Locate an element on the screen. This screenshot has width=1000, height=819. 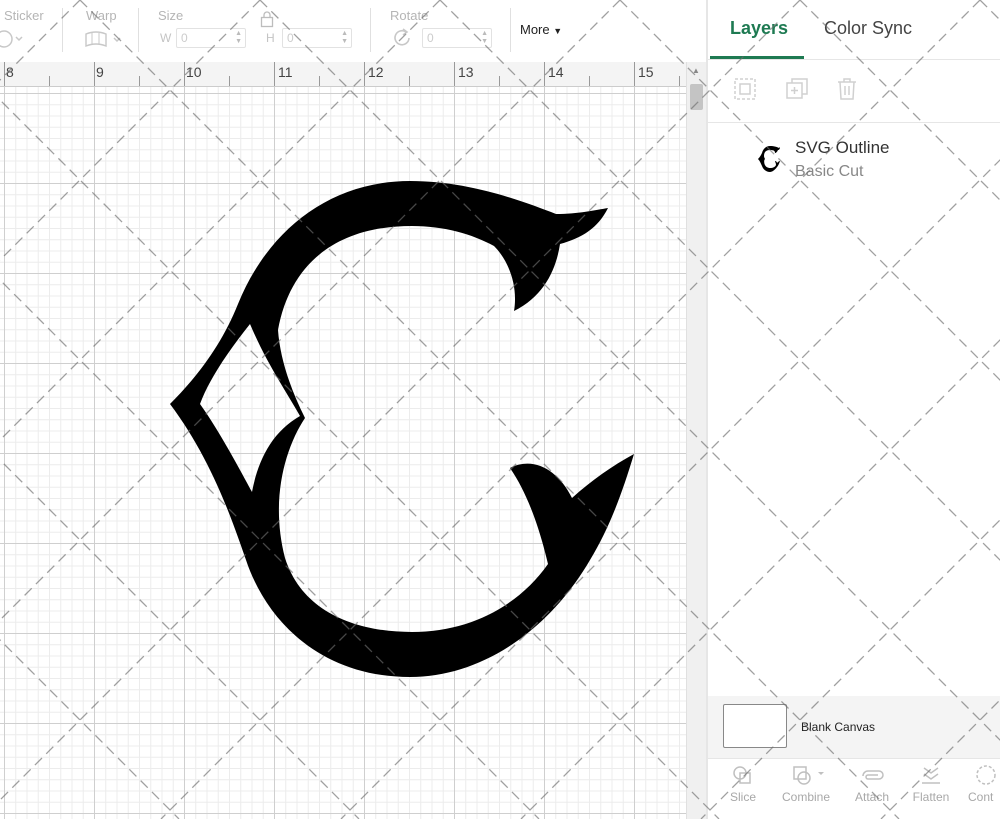
width-letter: W is located at coordinates (166, 38).